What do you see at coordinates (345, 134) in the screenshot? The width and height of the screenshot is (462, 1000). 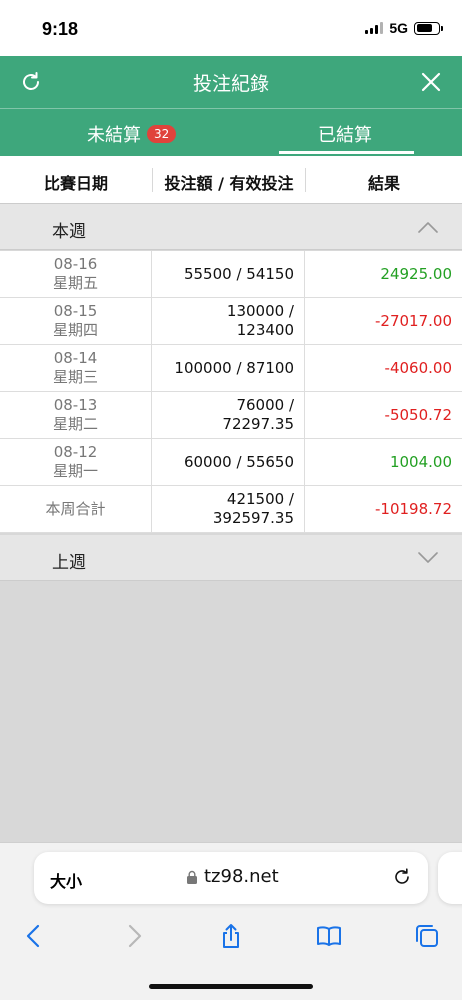 I see `tab-settled: 已結算` at bounding box center [345, 134].